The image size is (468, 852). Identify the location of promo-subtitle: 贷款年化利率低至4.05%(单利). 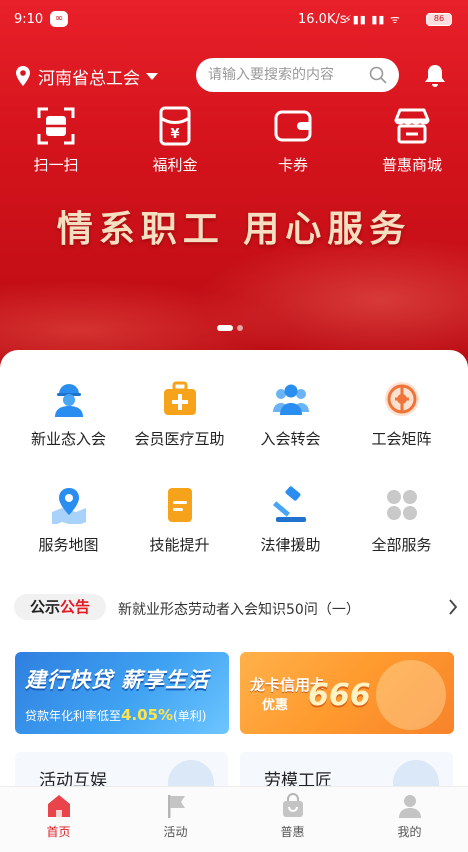
(115, 715).